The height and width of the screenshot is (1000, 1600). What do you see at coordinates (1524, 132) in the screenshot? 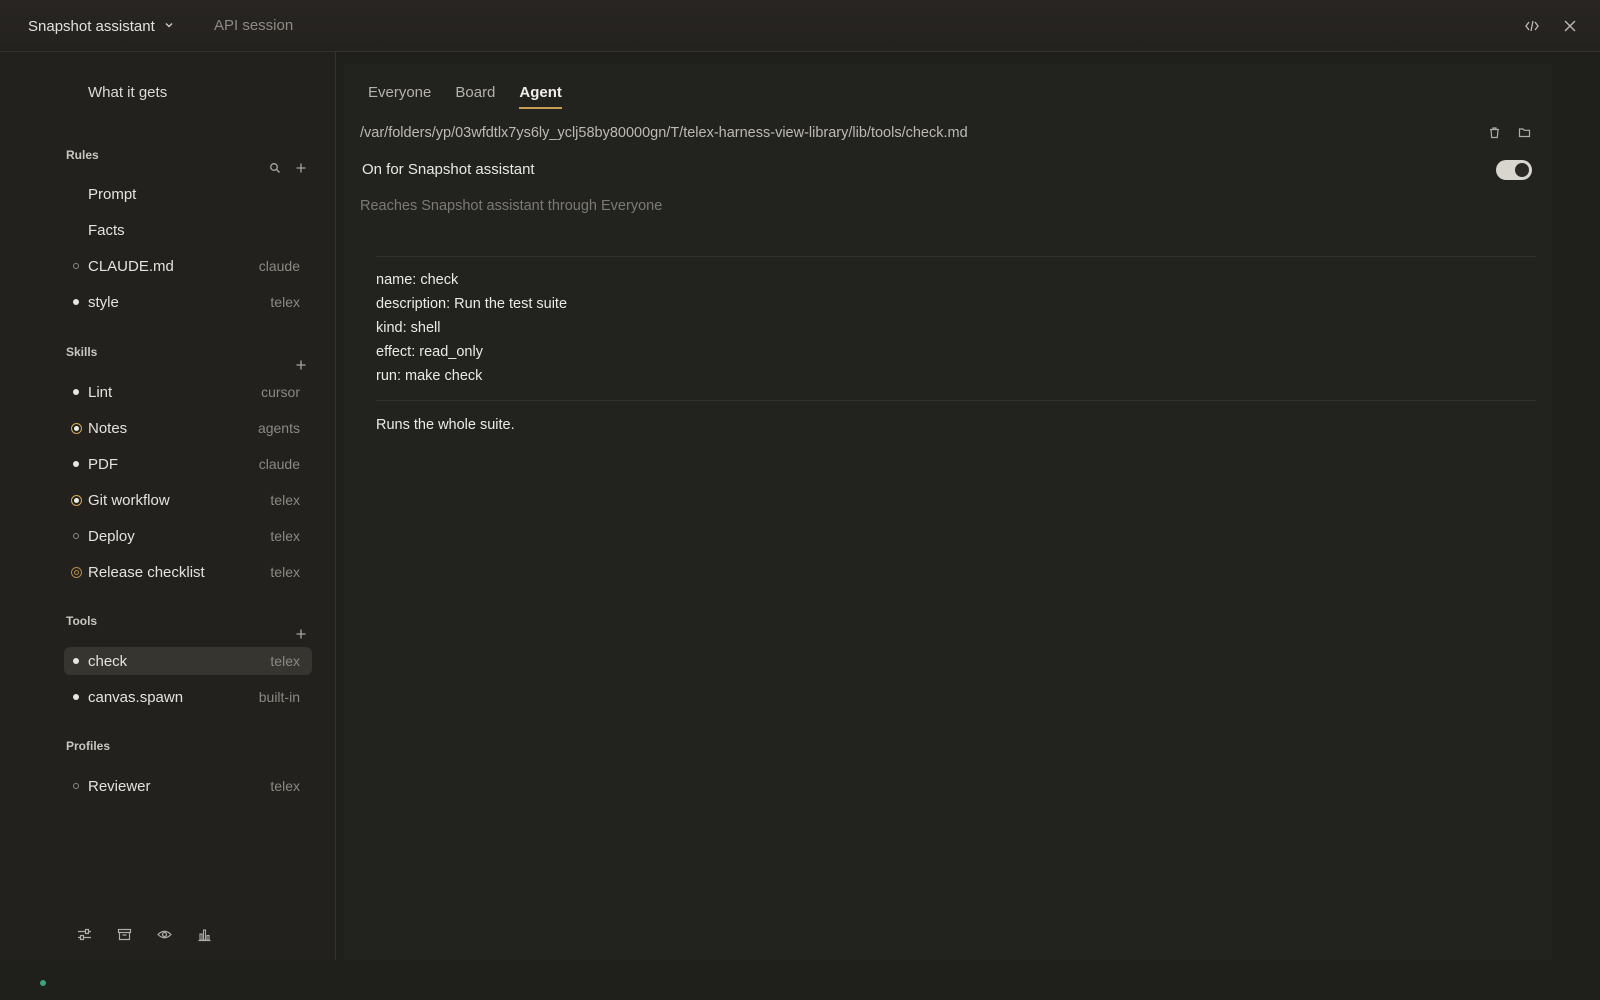
I see `folder-icon` at bounding box center [1524, 132].